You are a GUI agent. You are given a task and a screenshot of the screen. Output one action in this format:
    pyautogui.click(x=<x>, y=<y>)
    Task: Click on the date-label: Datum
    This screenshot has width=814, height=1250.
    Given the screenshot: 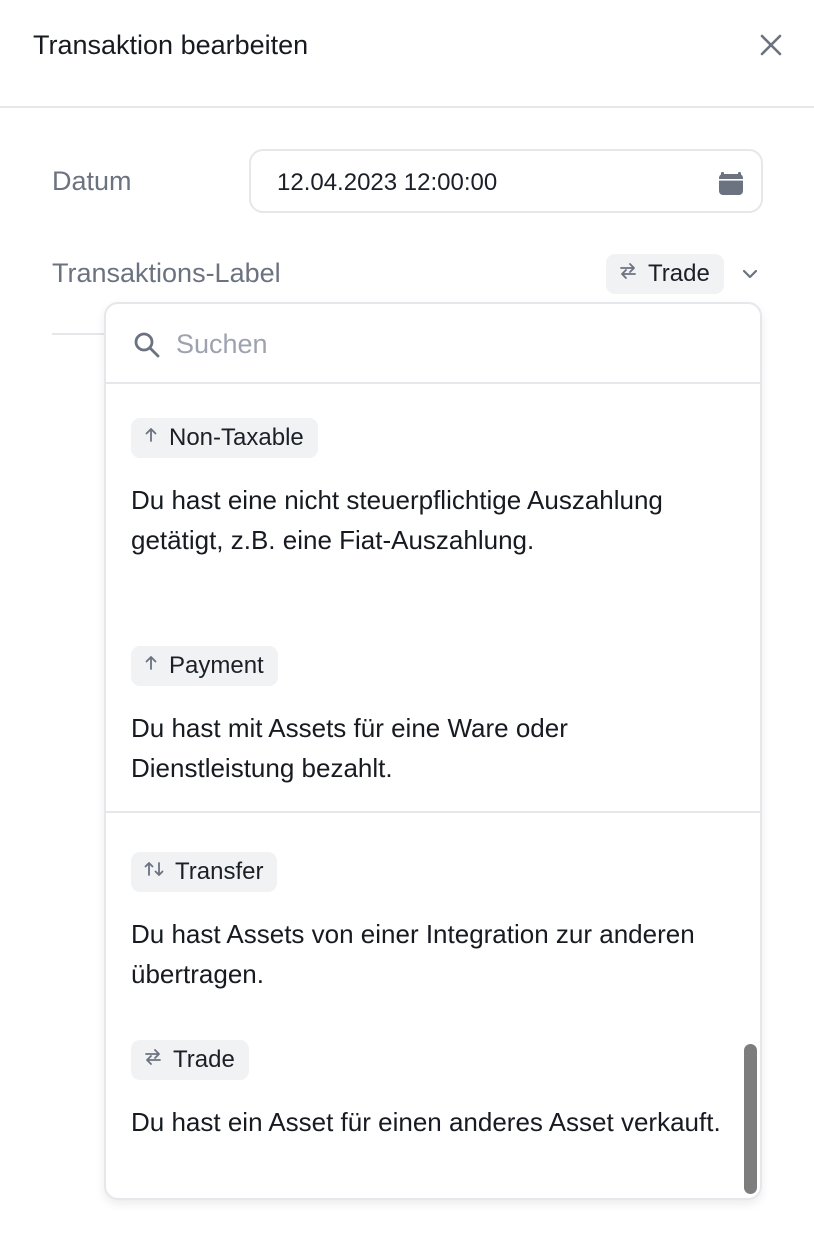 What is the action you would take?
    pyautogui.click(x=92, y=181)
    